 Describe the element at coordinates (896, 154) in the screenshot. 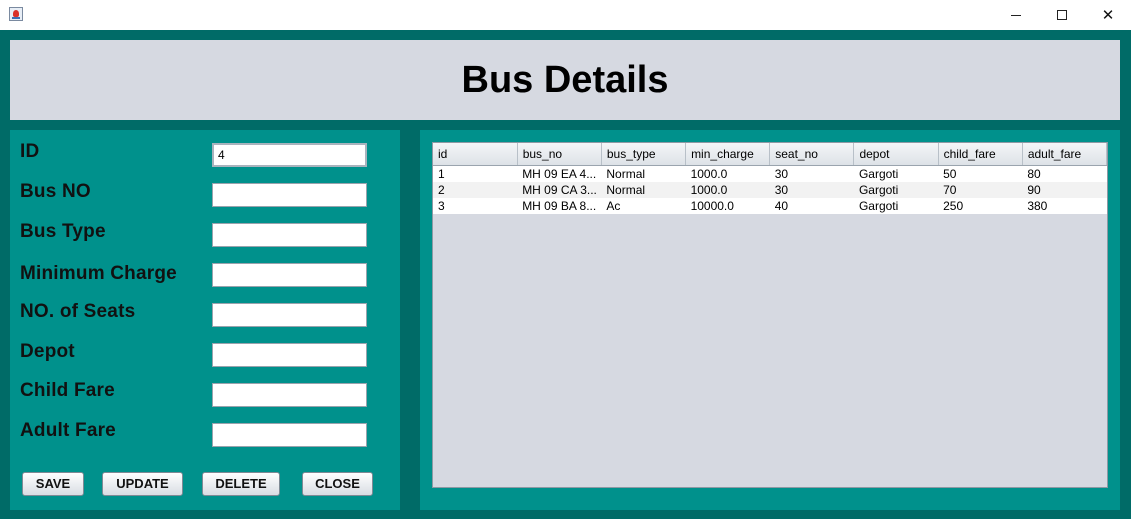

I see `column-header: depot` at that location.